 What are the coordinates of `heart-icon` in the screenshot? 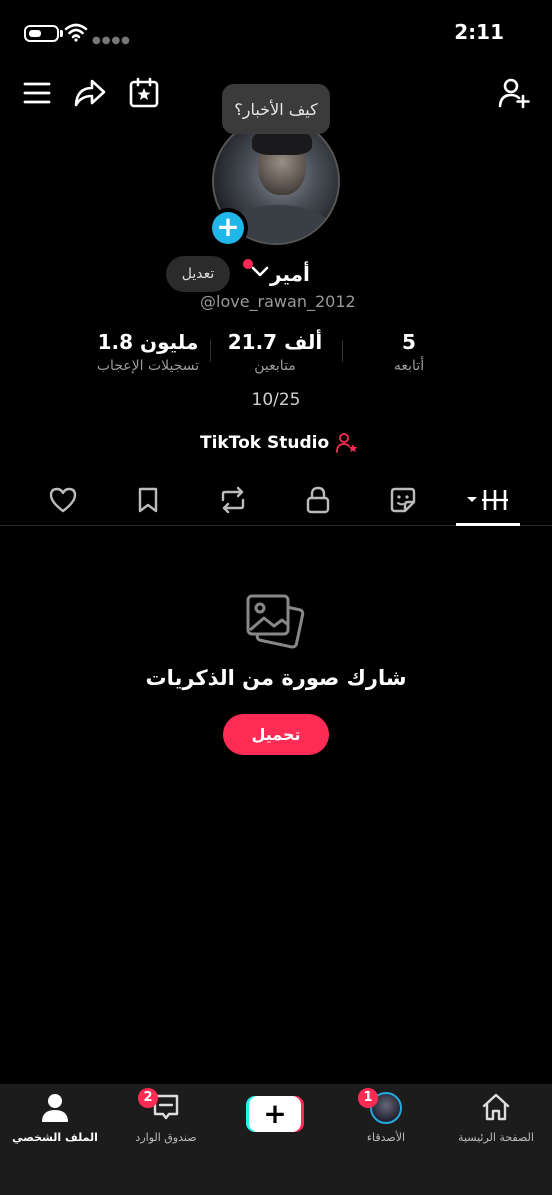 It's located at (63, 500).